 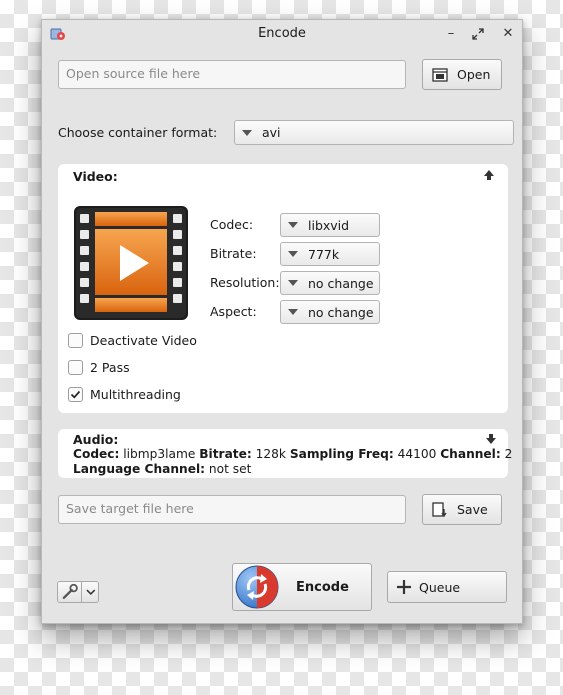 I want to click on aspect-select: no change, so click(x=330, y=312).